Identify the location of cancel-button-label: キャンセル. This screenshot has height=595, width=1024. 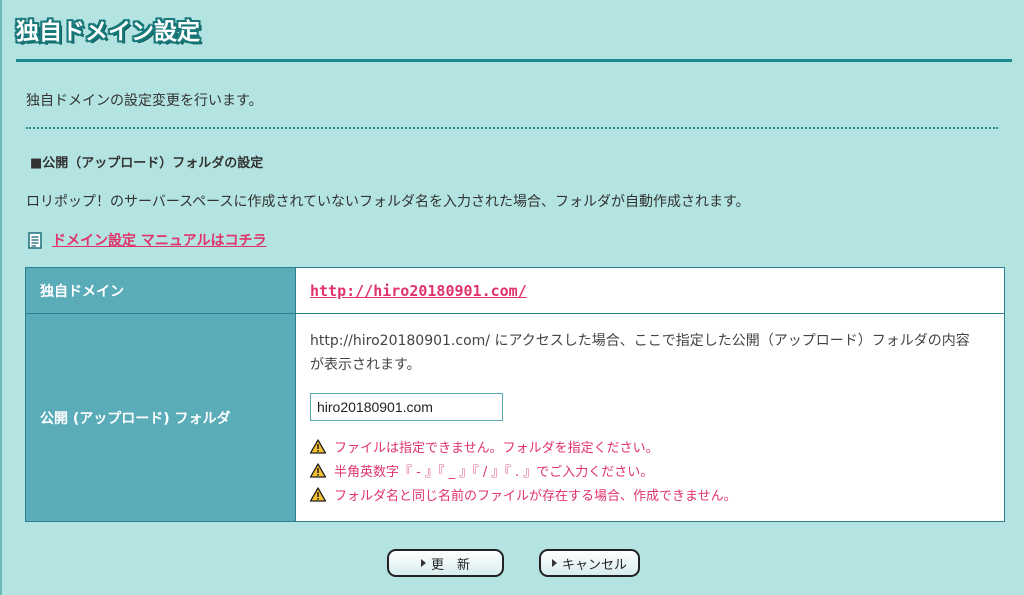
(594, 565).